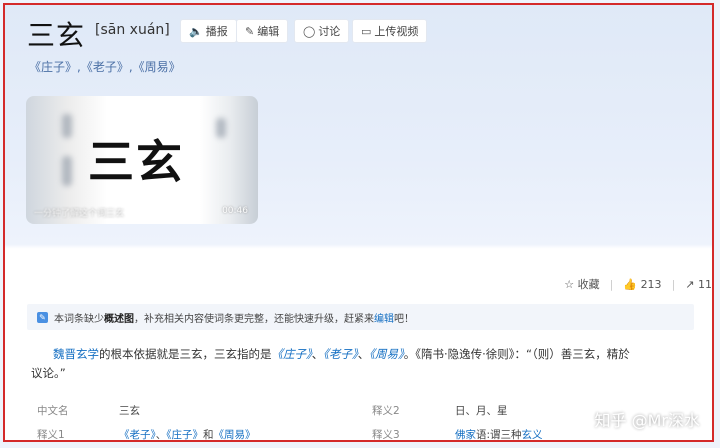 The width and height of the screenshot is (720, 448). I want to click on broadcast-button: 🔈 播报, so click(208, 31).